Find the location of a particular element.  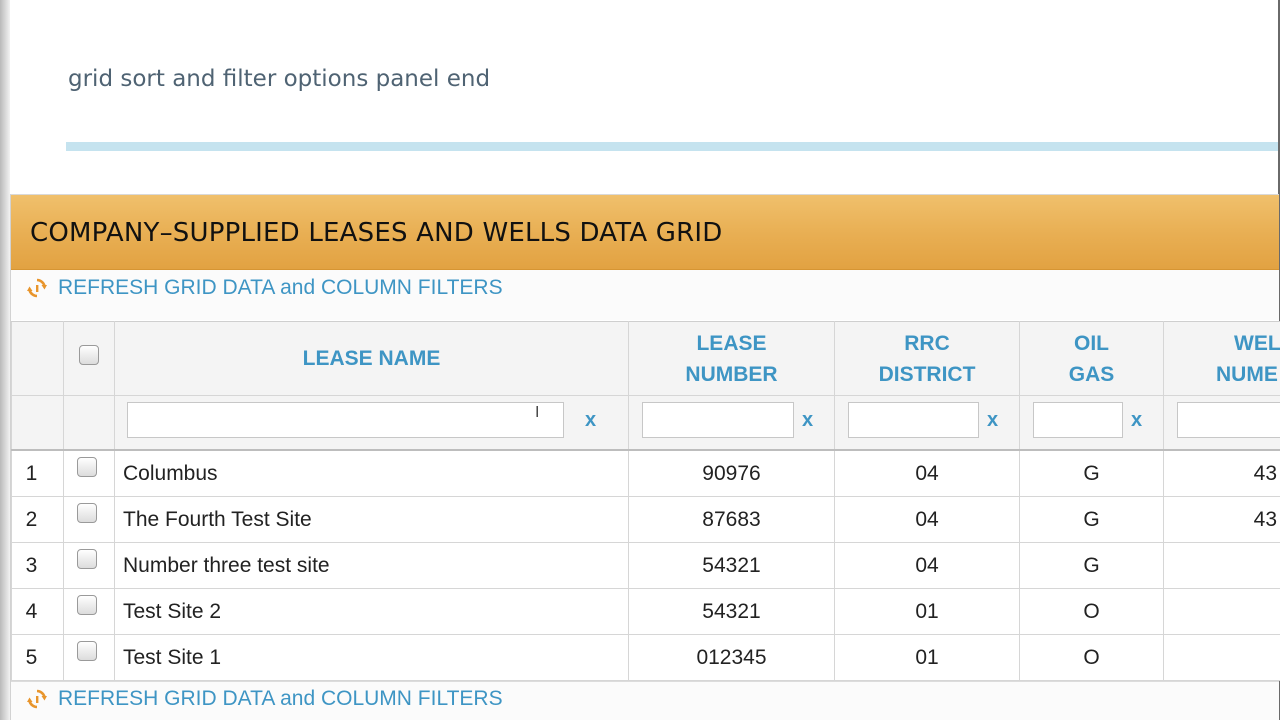

select-all-header is located at coordinates (89, 358).